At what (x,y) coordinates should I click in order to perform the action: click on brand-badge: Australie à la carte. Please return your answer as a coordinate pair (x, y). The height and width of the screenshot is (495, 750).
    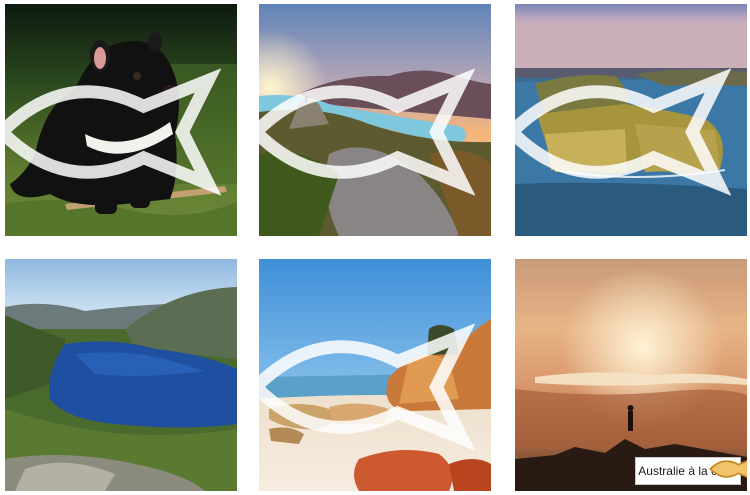
    Looking at the image, I should click on (691, 471).